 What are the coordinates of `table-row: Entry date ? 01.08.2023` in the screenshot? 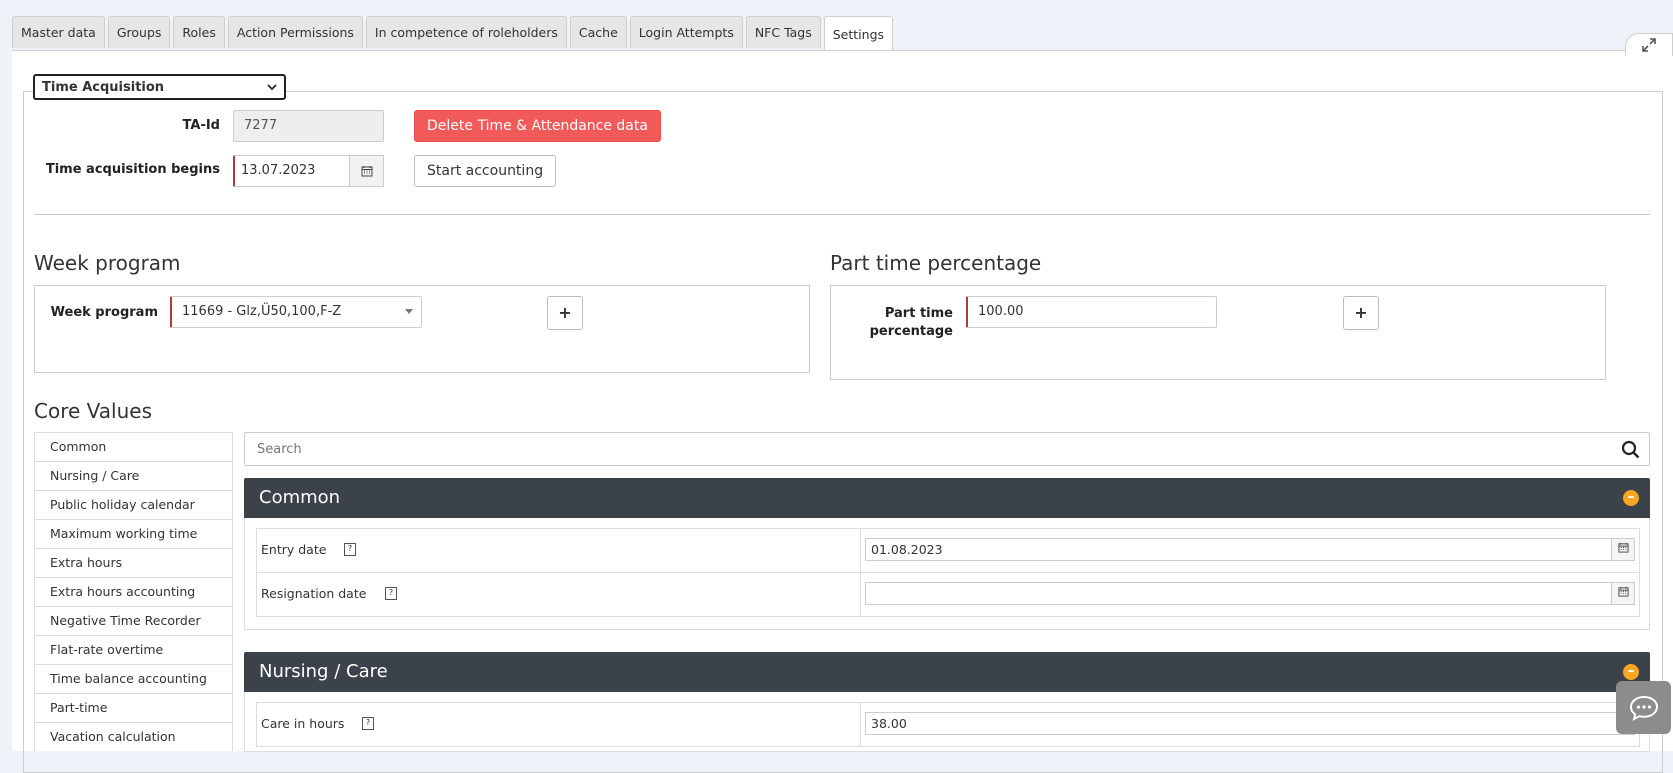 It's located at (948, 550).